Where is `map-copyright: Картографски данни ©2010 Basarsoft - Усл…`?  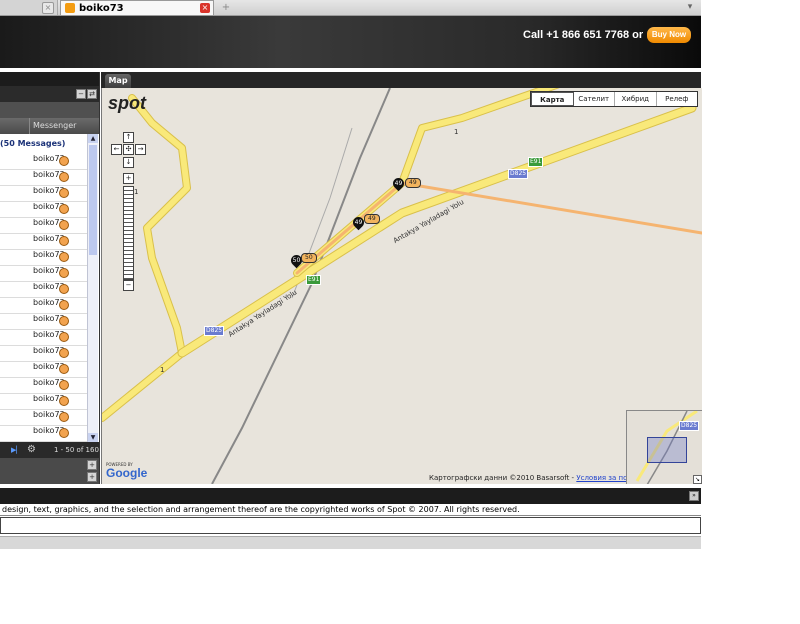 map-copyright: Картографски данни ©2010 Basarsoft - Усл… is located at coordinates (541, 478).